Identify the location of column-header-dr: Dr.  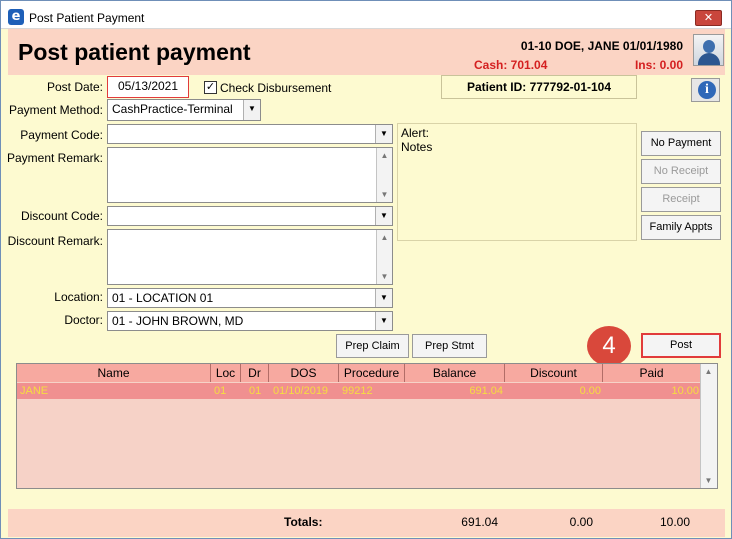
(255, 373).